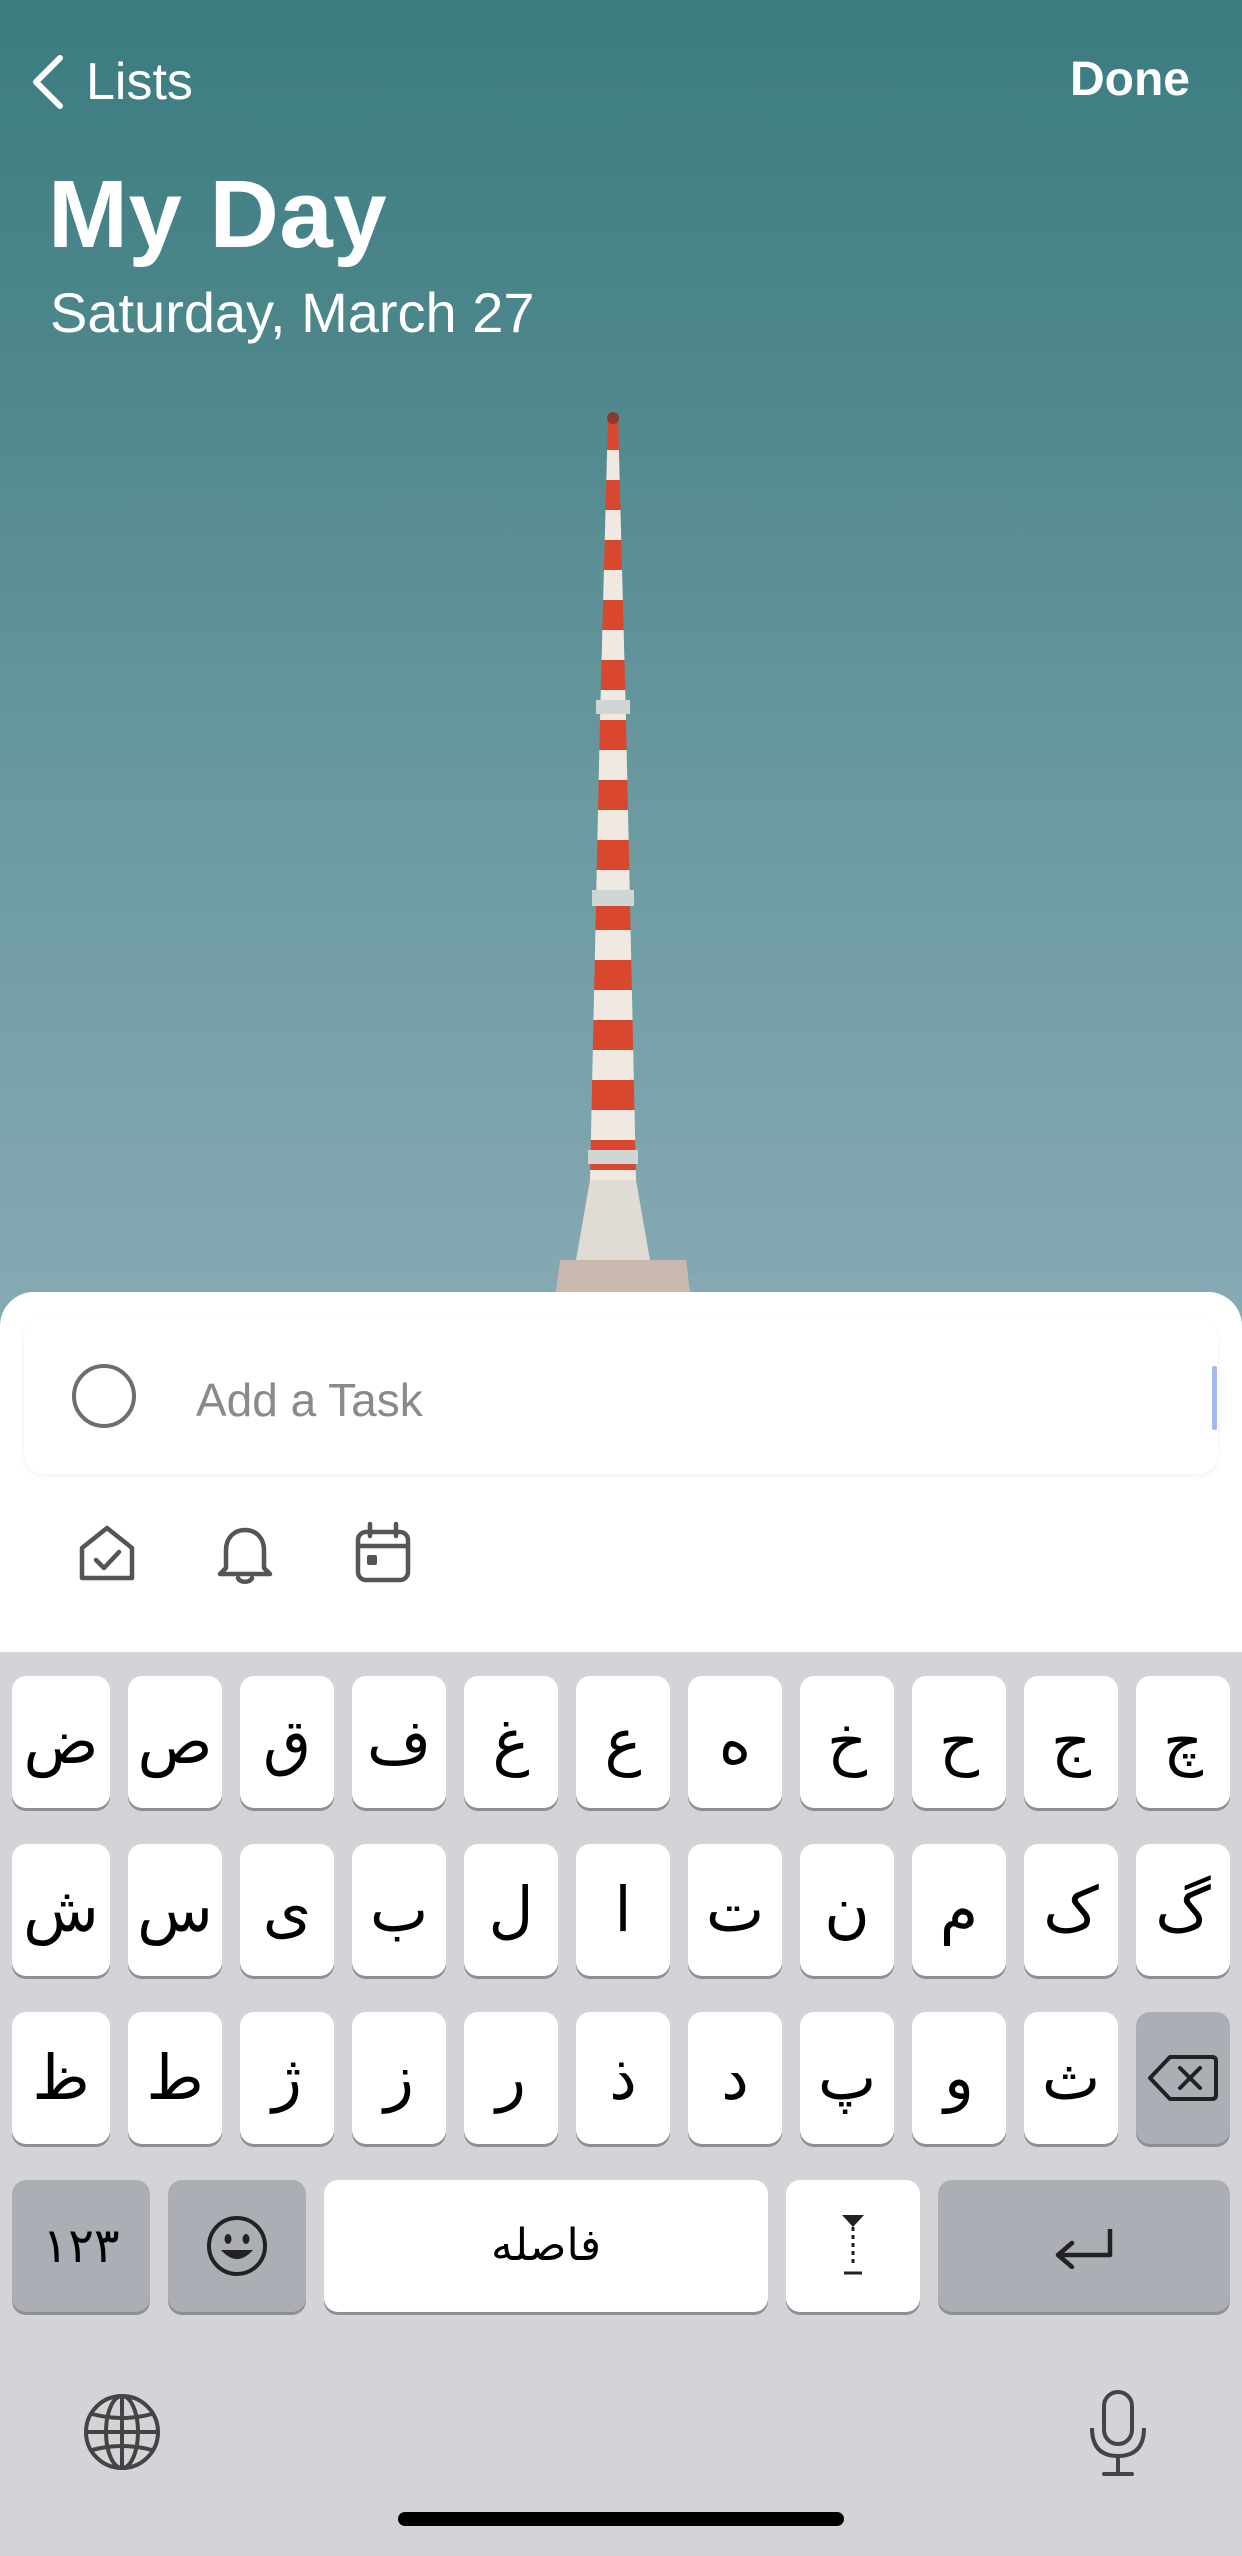 The image size is (1242, 2556). I want to click on numbers-key: ۱۲۳, so click(81, 2246).